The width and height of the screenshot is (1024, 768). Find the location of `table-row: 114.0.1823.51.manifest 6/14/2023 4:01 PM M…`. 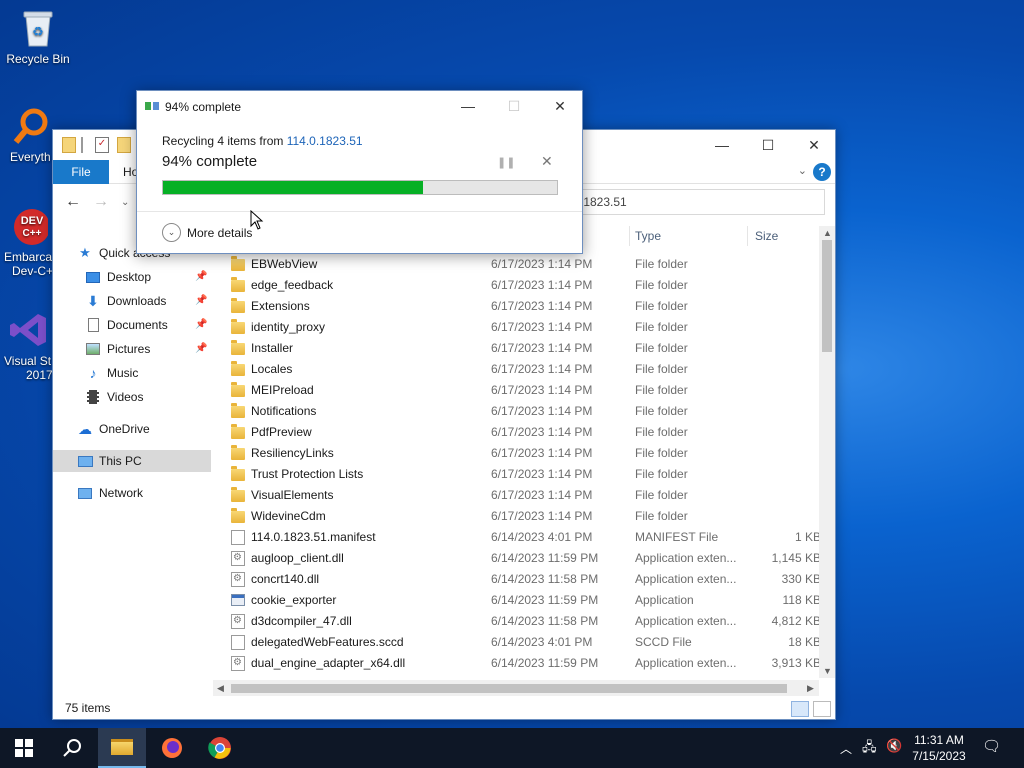

table-row: 114.0.1823.51.manifest 6/14/2023 4:01 PM M… is located at coordinates (517, 537).